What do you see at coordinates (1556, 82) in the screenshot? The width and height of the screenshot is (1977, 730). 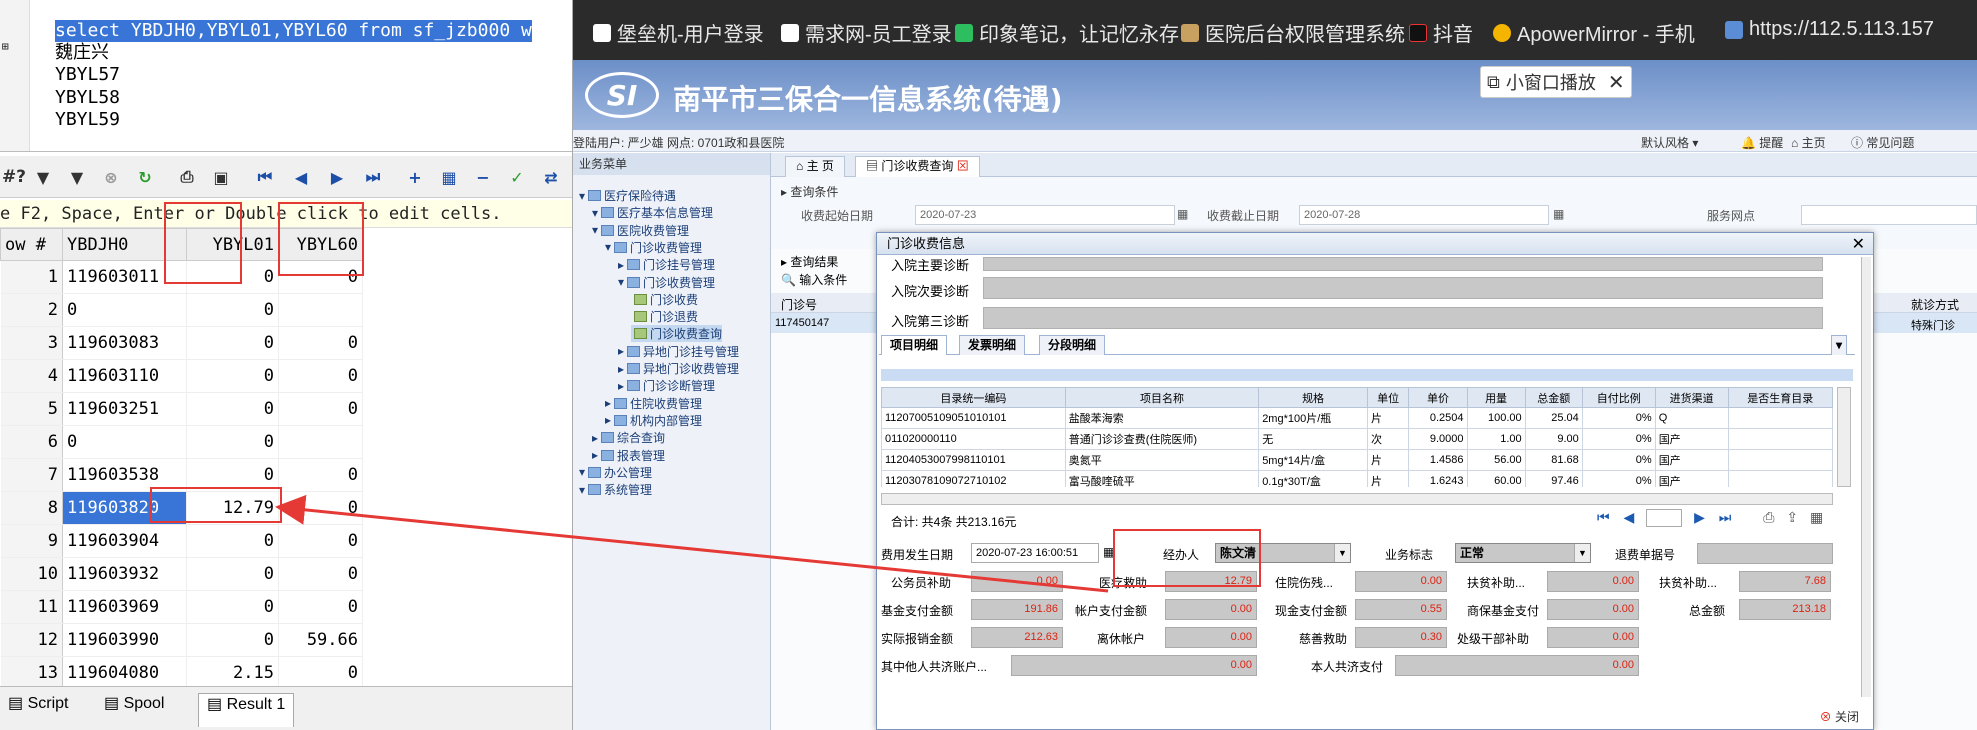 I see `pip-button: ⧉ 小窗口播放 ✕` at bounding box center [1556, 82].